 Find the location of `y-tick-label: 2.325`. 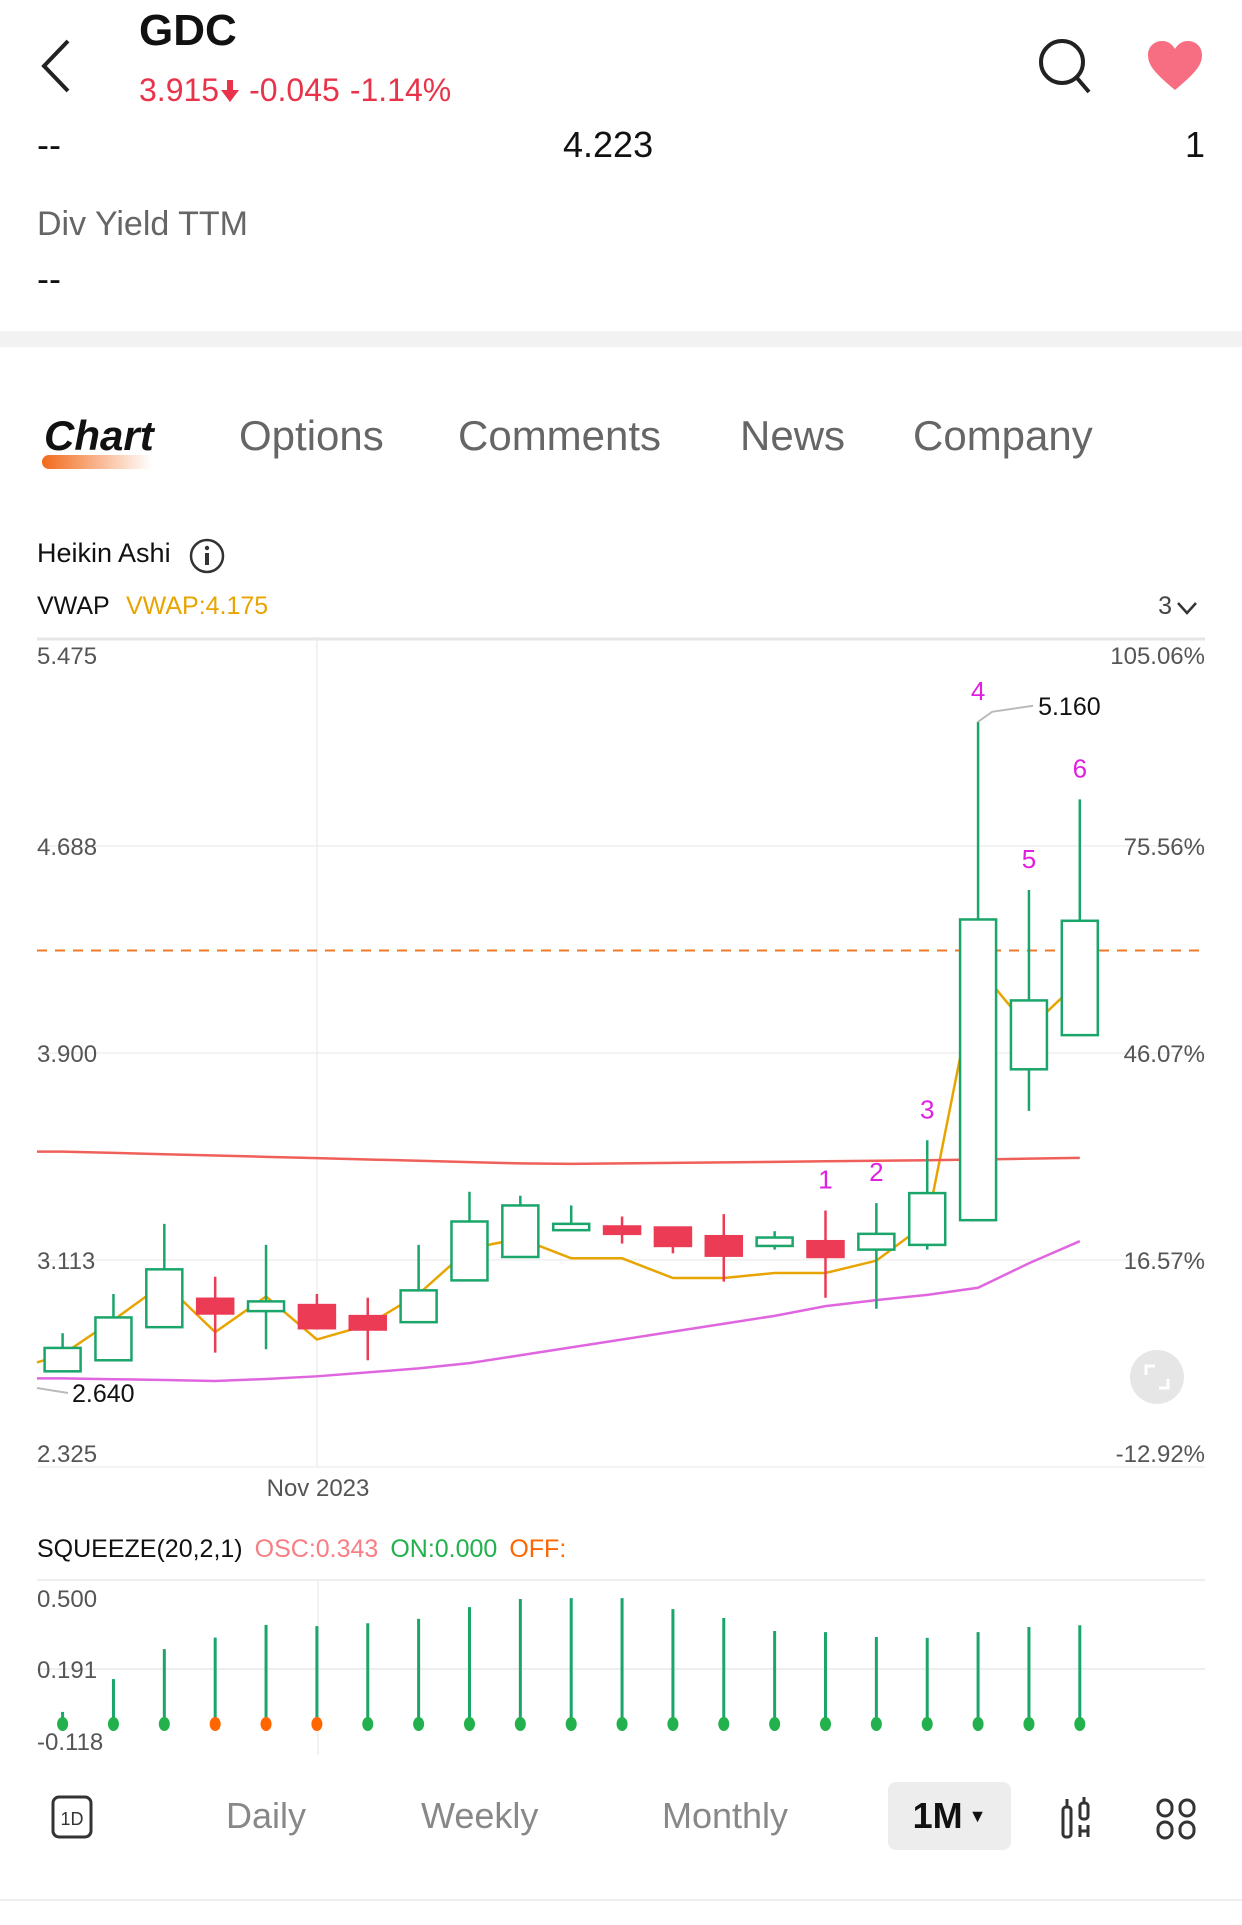

y-tick-label: 2.325 is located at coordinates (67, 1454).